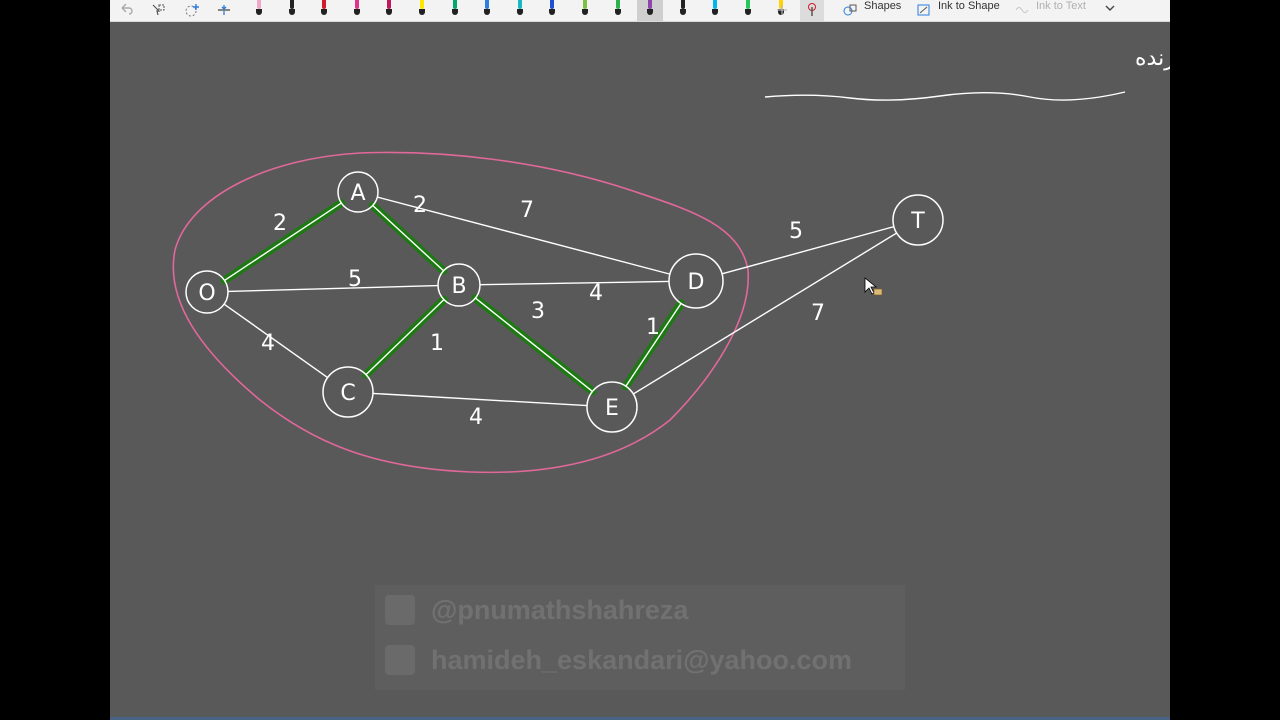 The image size is (1280, 720). I want to click on weight-A-D: 7, so click(527, 210).